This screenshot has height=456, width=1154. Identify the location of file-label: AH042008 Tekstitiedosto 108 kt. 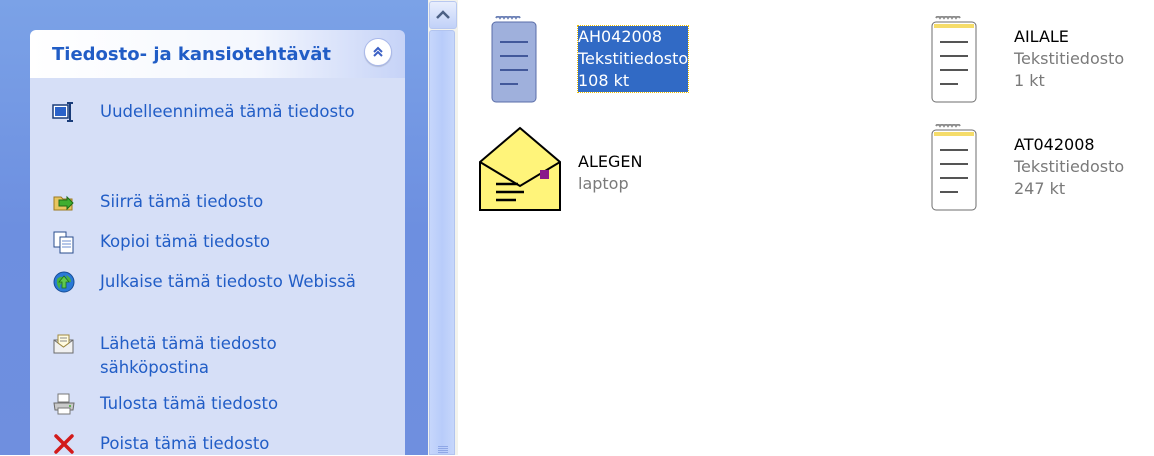
(633, 59).